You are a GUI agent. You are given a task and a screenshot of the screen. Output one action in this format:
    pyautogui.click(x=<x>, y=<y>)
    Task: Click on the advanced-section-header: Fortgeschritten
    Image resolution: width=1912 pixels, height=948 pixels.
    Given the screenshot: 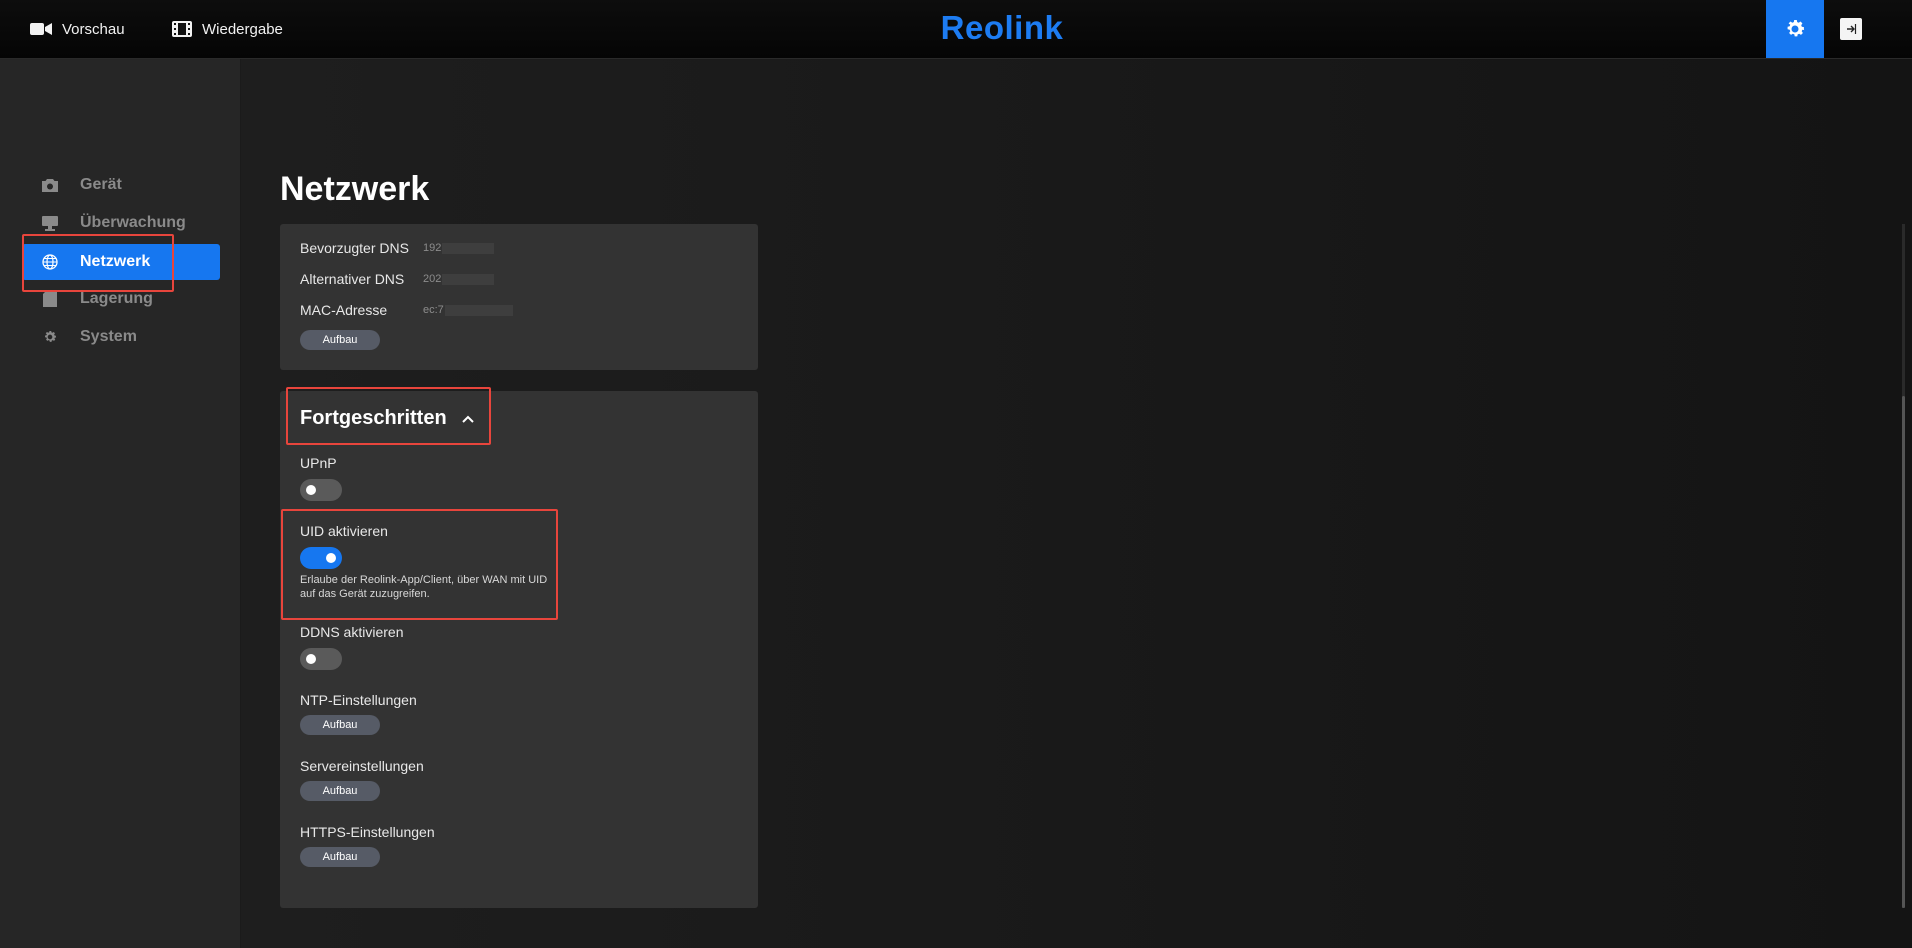 What is the action you would take?
    pyautogui.click(x=387, y=418)
    